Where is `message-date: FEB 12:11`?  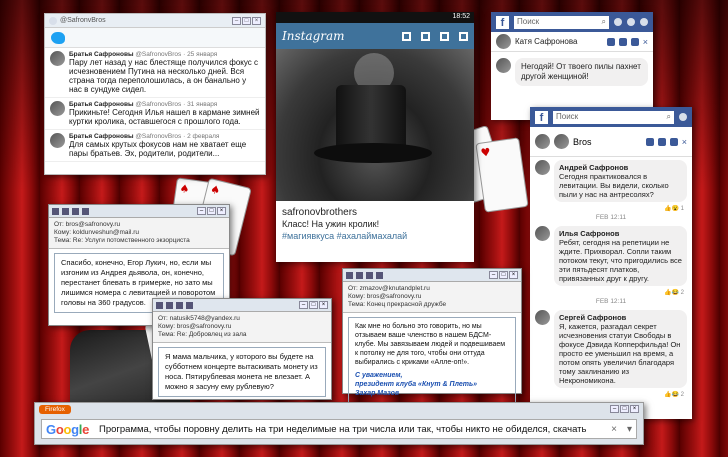 message-date: FEB 12:11 is located at coordinates (611, 301).